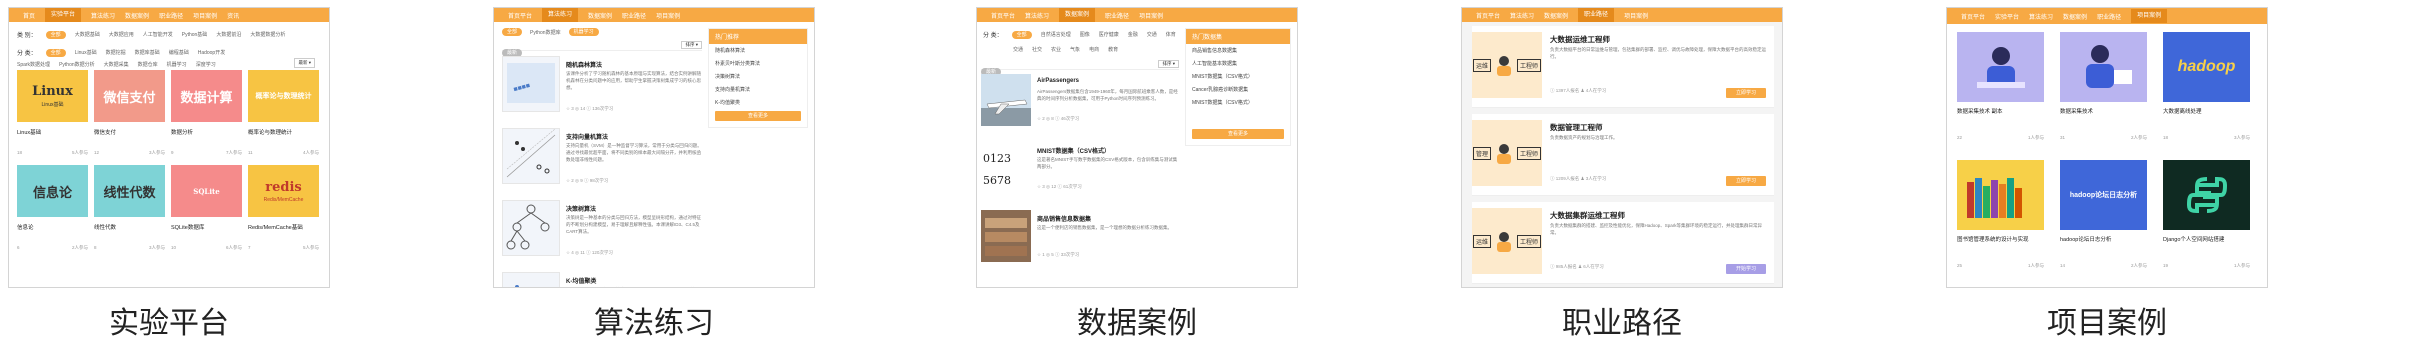 The image size is (2425, 340). Describe the element at coordinates (1746, 269) in the screenshot. I see `start-learning-button: 开始学习` at that location.